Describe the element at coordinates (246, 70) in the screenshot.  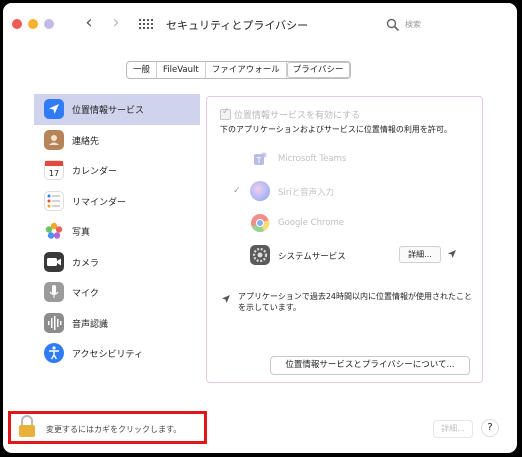
I see `tab-firewall: ファイアウォール` at that location.